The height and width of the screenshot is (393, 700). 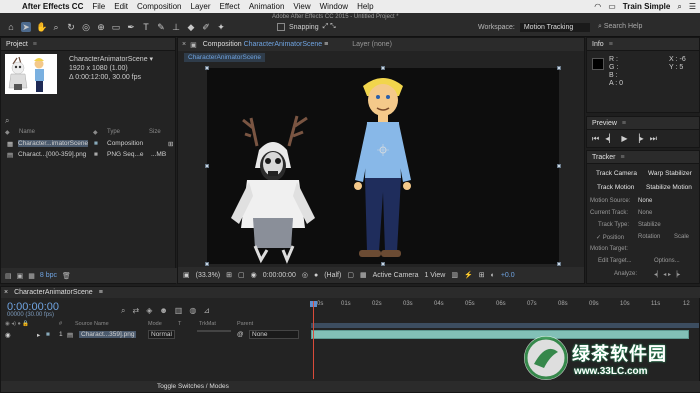 What do you see at coordinates (667, 274) in the screenshot?
I see `analyze-buttons: ◂▏ ◂ ▸ ▕▸` at bounding box center [667, 274].